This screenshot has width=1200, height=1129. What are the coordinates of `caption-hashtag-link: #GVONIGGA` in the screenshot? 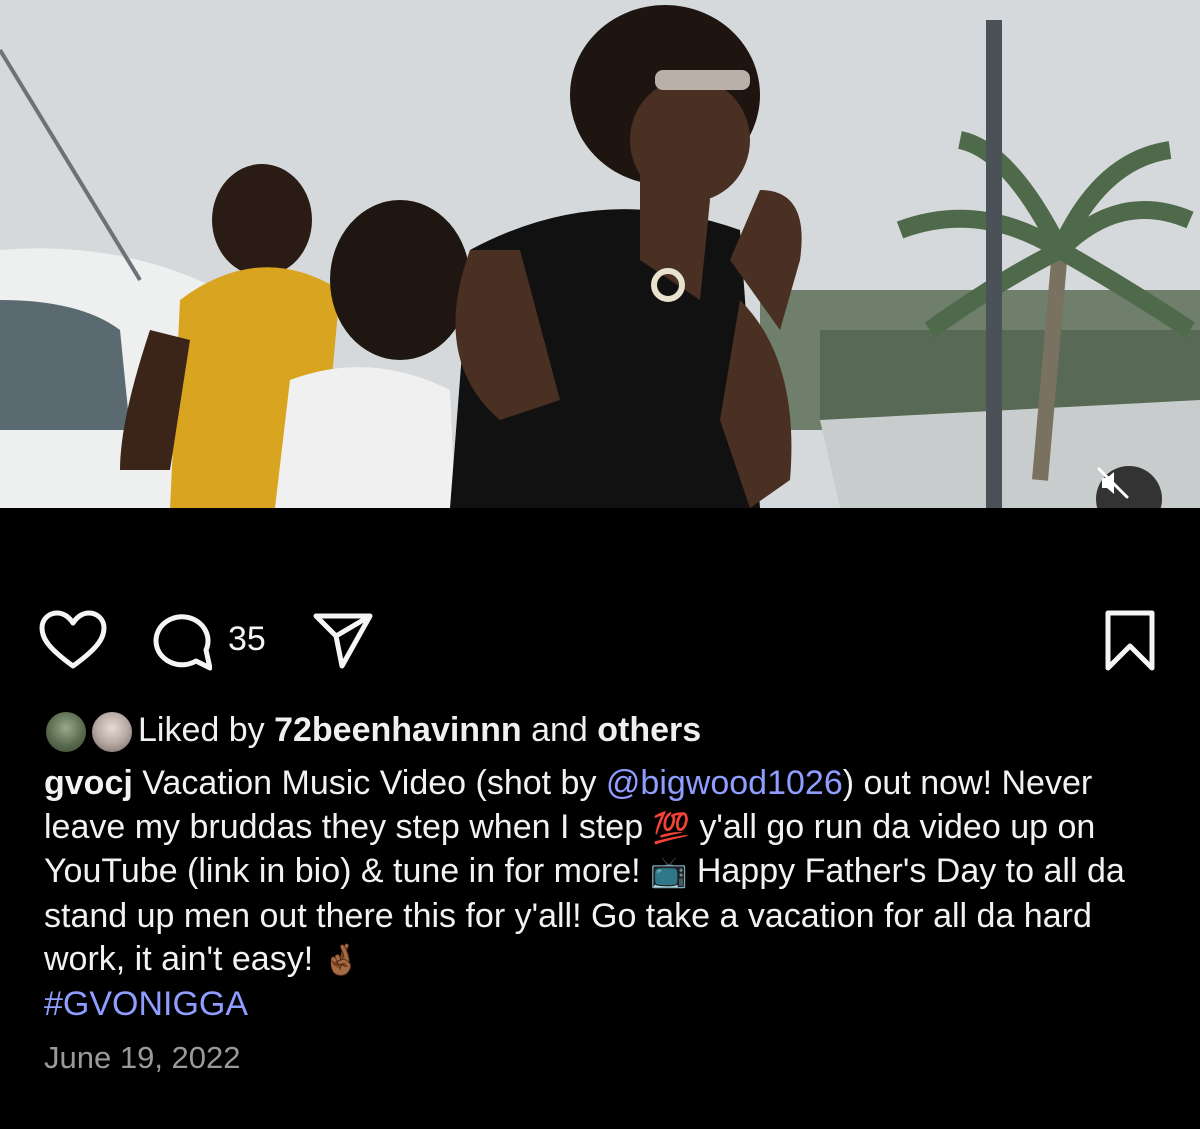 It's located at (146, 1004).